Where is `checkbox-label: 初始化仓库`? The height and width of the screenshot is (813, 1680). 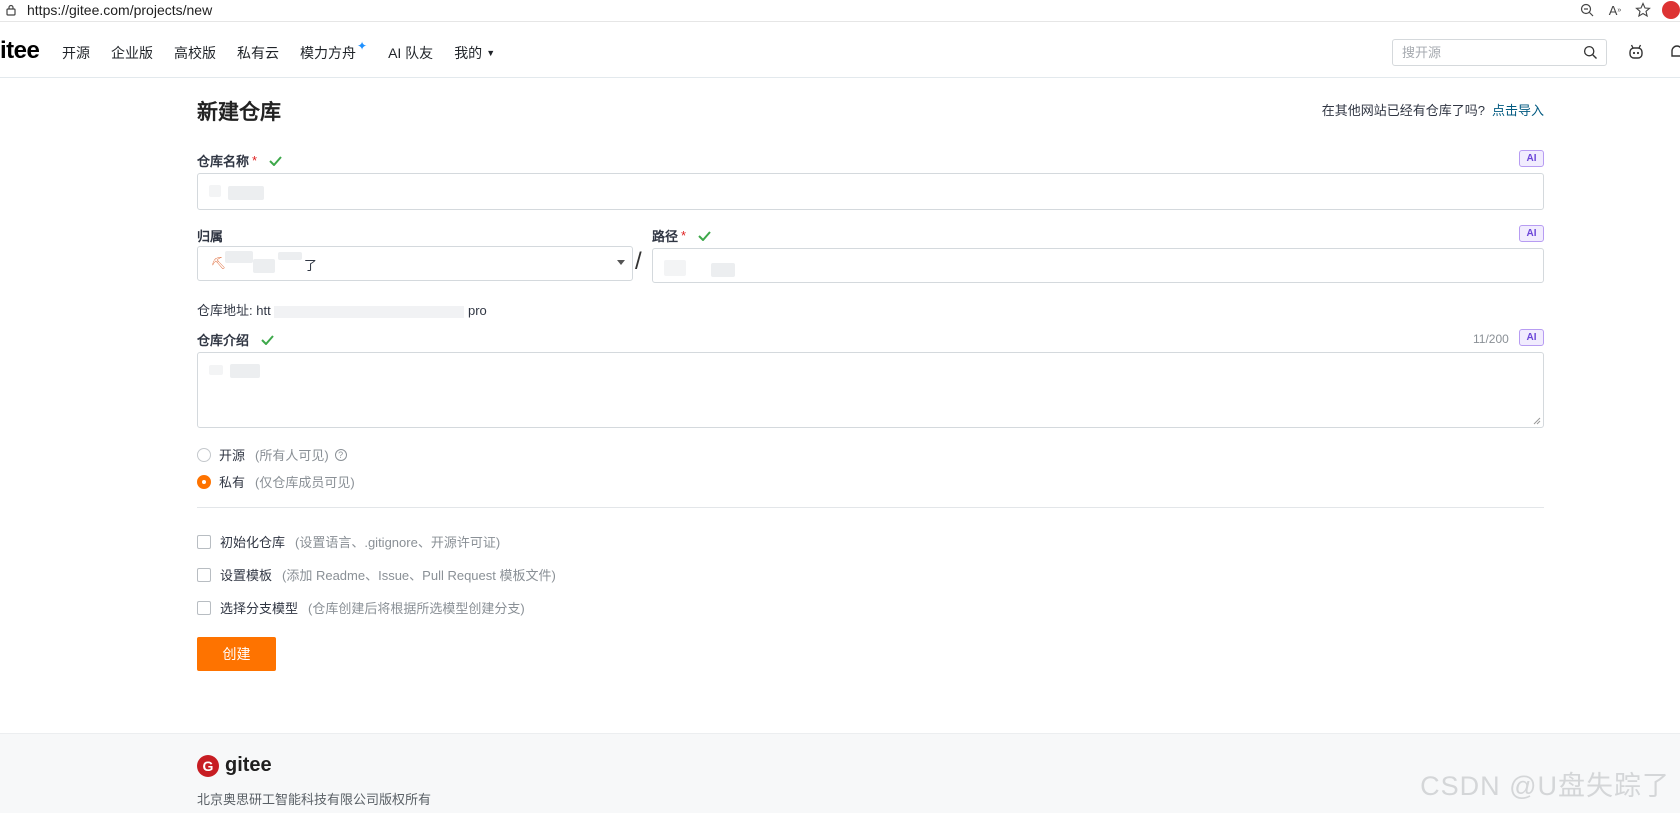
checkbox-label: 初始化仓库 is located at coordinates (253, 542).